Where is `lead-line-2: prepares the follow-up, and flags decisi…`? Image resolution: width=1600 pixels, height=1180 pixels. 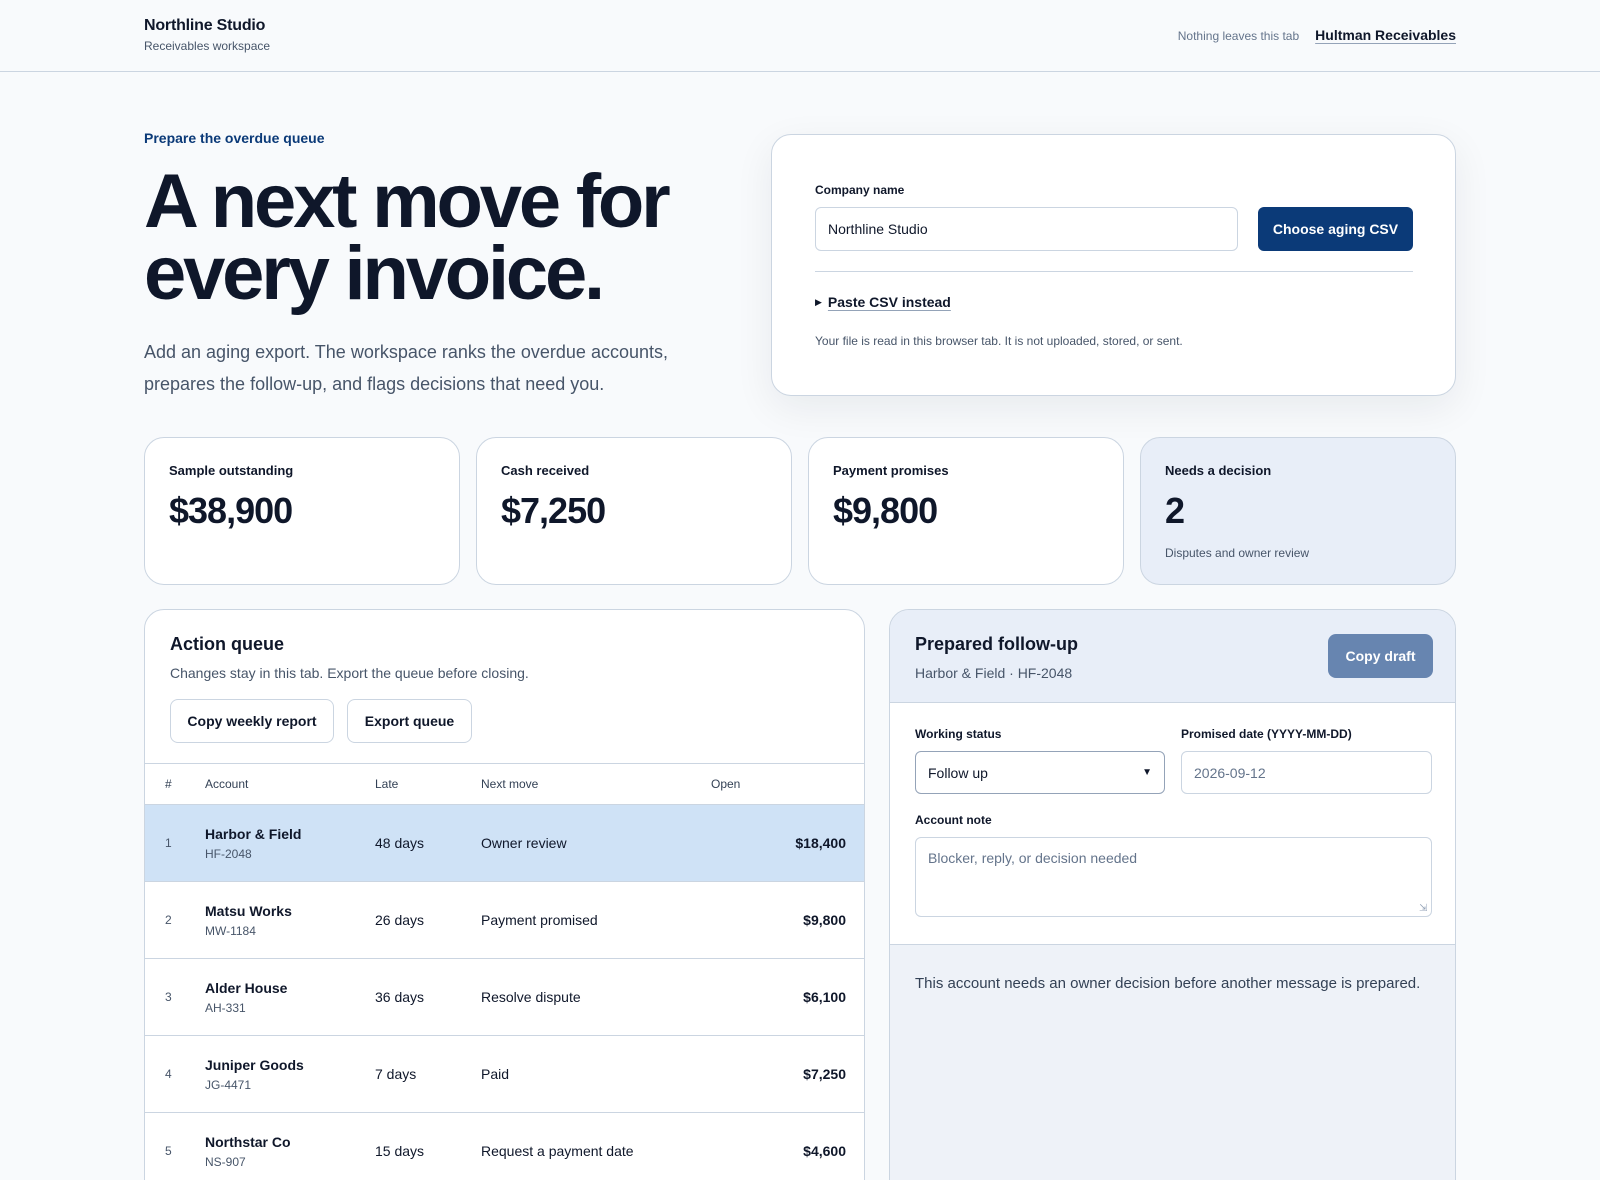 lead-line-2: prepares the follow-up, and flags decisi… is located at coordinates (374, 384).